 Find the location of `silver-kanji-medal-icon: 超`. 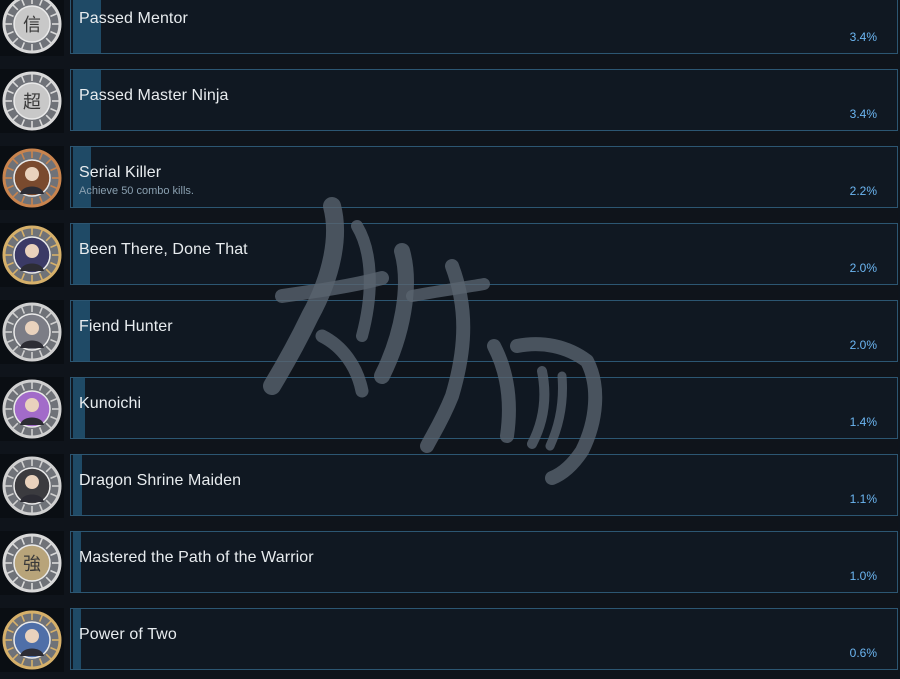

silver-kanji-medal-icon: 超 is located at coordinates (32, 101).